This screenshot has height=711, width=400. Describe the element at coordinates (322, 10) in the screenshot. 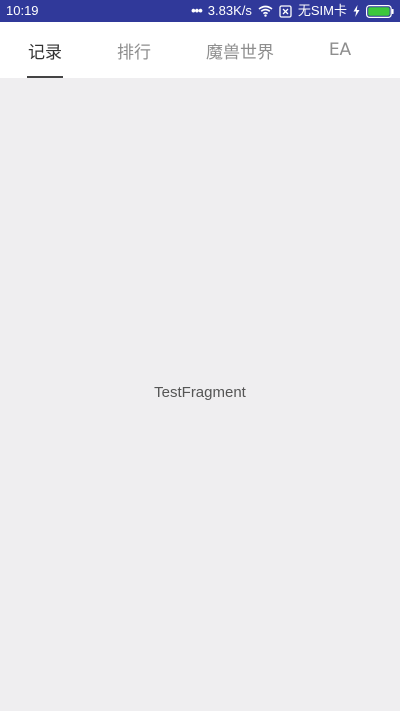

I see `sim-status-text: 无SIM卡` at that location.